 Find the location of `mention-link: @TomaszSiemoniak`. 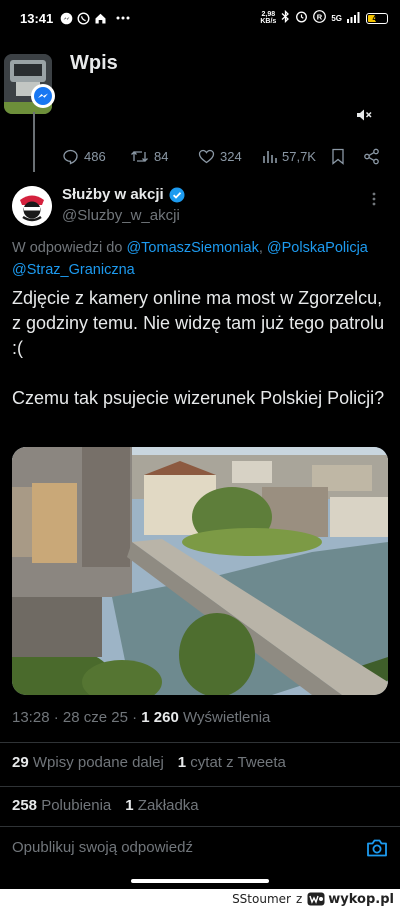

mention-link: @TomaszSiemoniak is located at coordinates (192, 248).